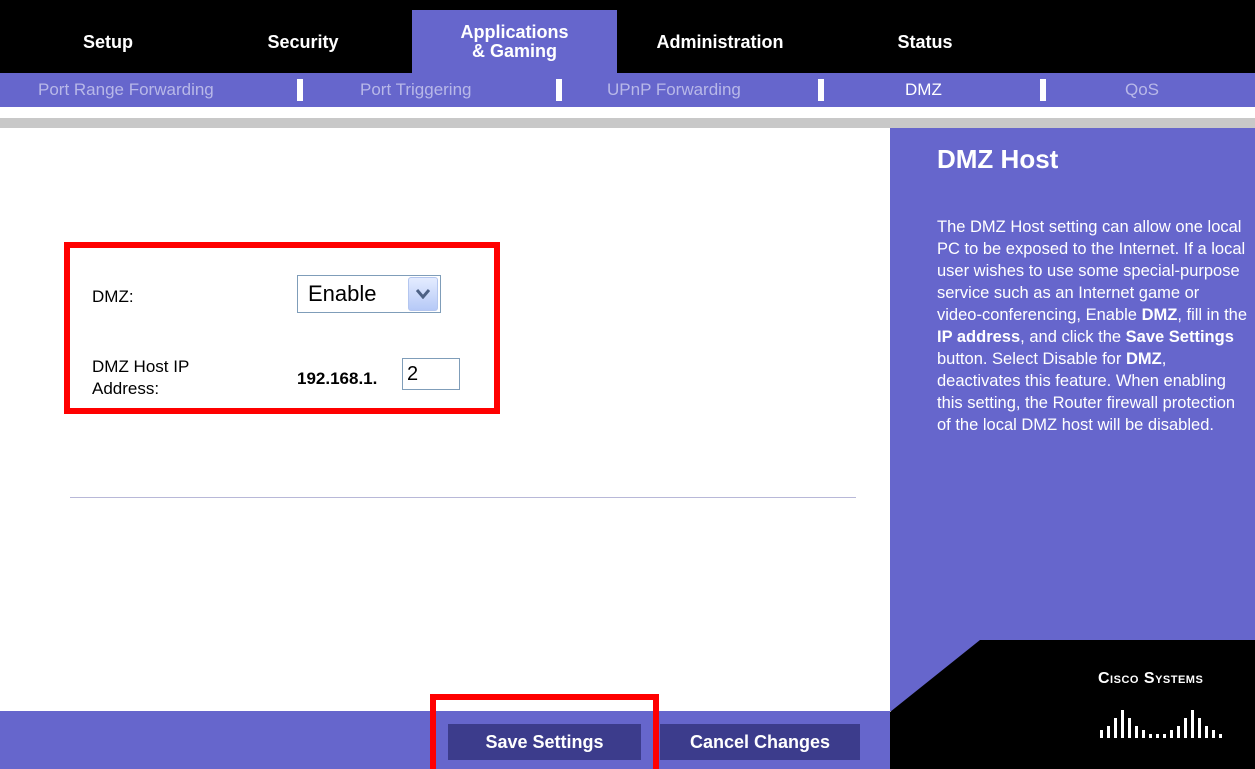 This screenshot has width=1255, height=769. I want to click on tab-setup: Setup, so click(108, 42).